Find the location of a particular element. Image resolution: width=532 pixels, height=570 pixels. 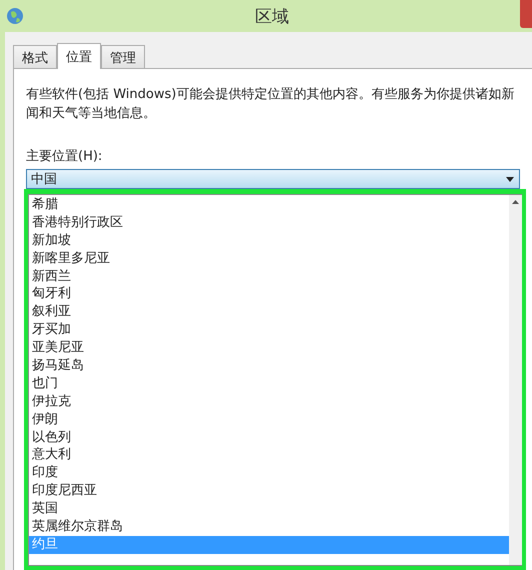

list-item: 新喀里多尼亚 is located at coordinates (269, 259).